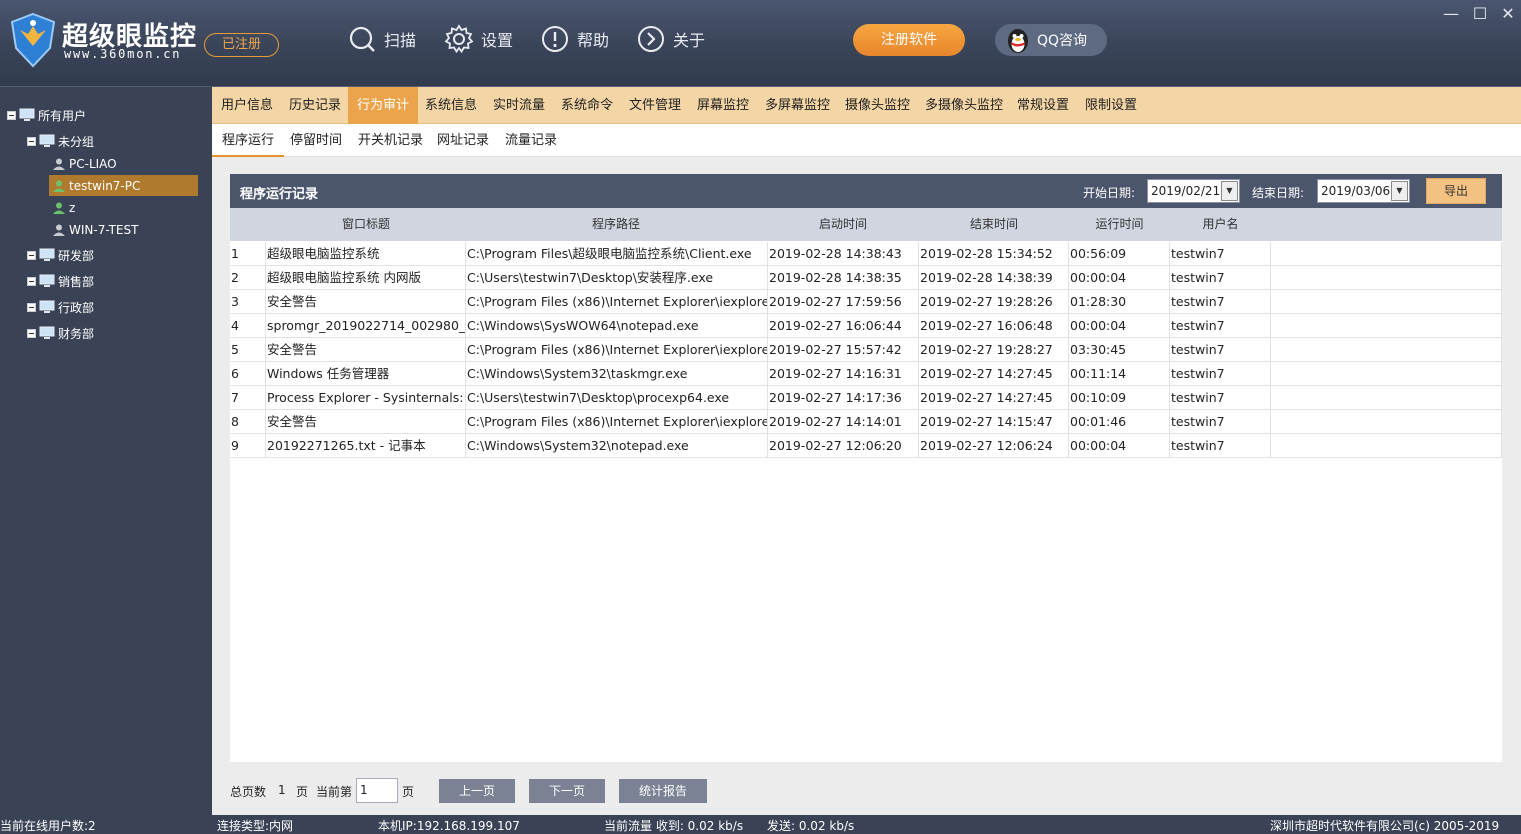  Describe the element at coordinates (84, 164) in the screenshot. I see `tree-item-pc-liao: PC-LIAO` at that location.